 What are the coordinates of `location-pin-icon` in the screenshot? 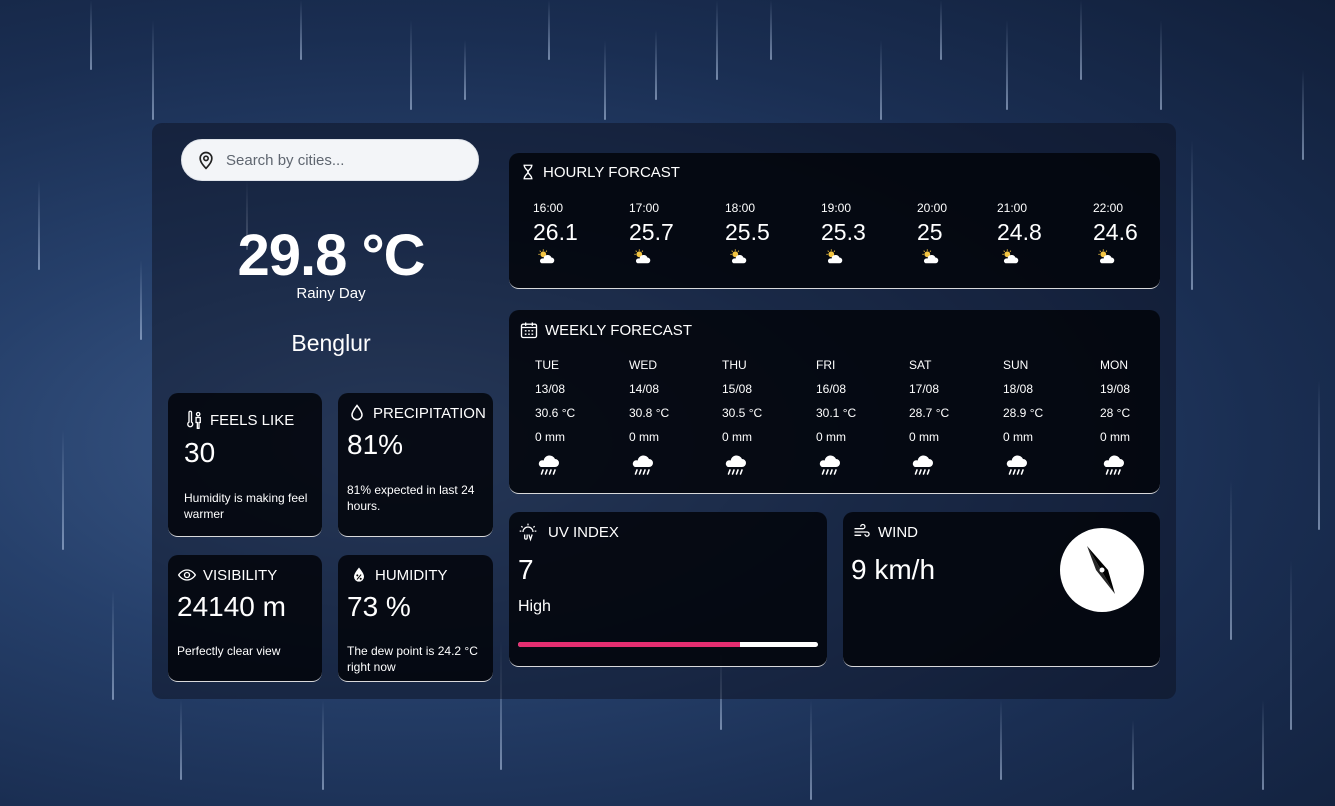 It's located at (206, 160).